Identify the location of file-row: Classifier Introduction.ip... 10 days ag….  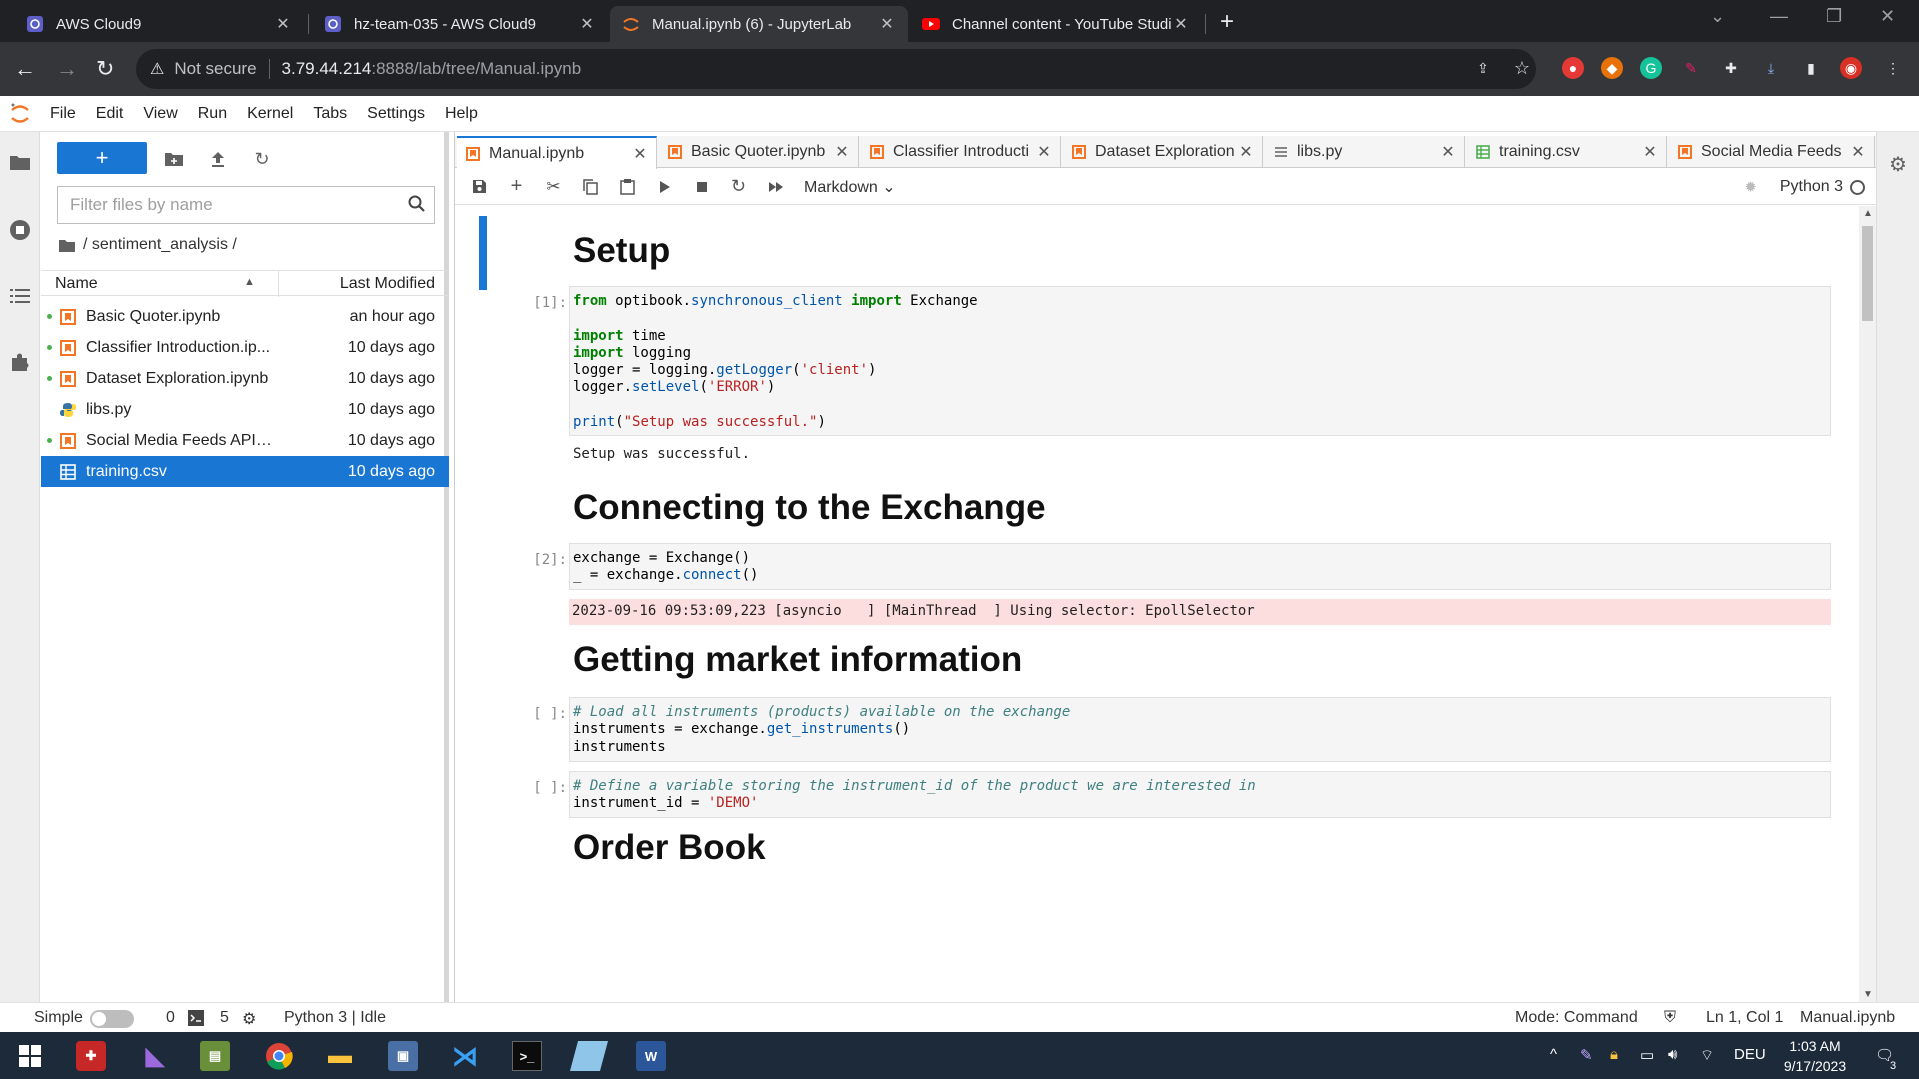
(245, 347).